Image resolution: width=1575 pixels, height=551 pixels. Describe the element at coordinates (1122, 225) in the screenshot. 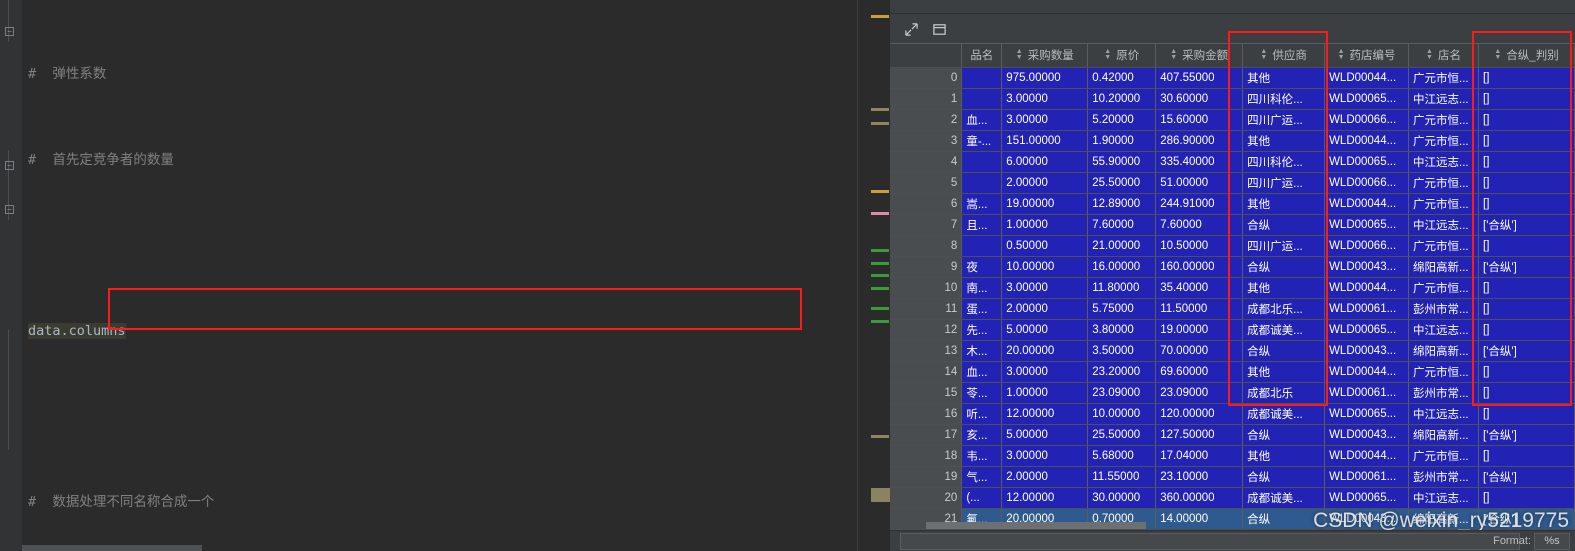

I see `cell-price: 7.60000` at that location.